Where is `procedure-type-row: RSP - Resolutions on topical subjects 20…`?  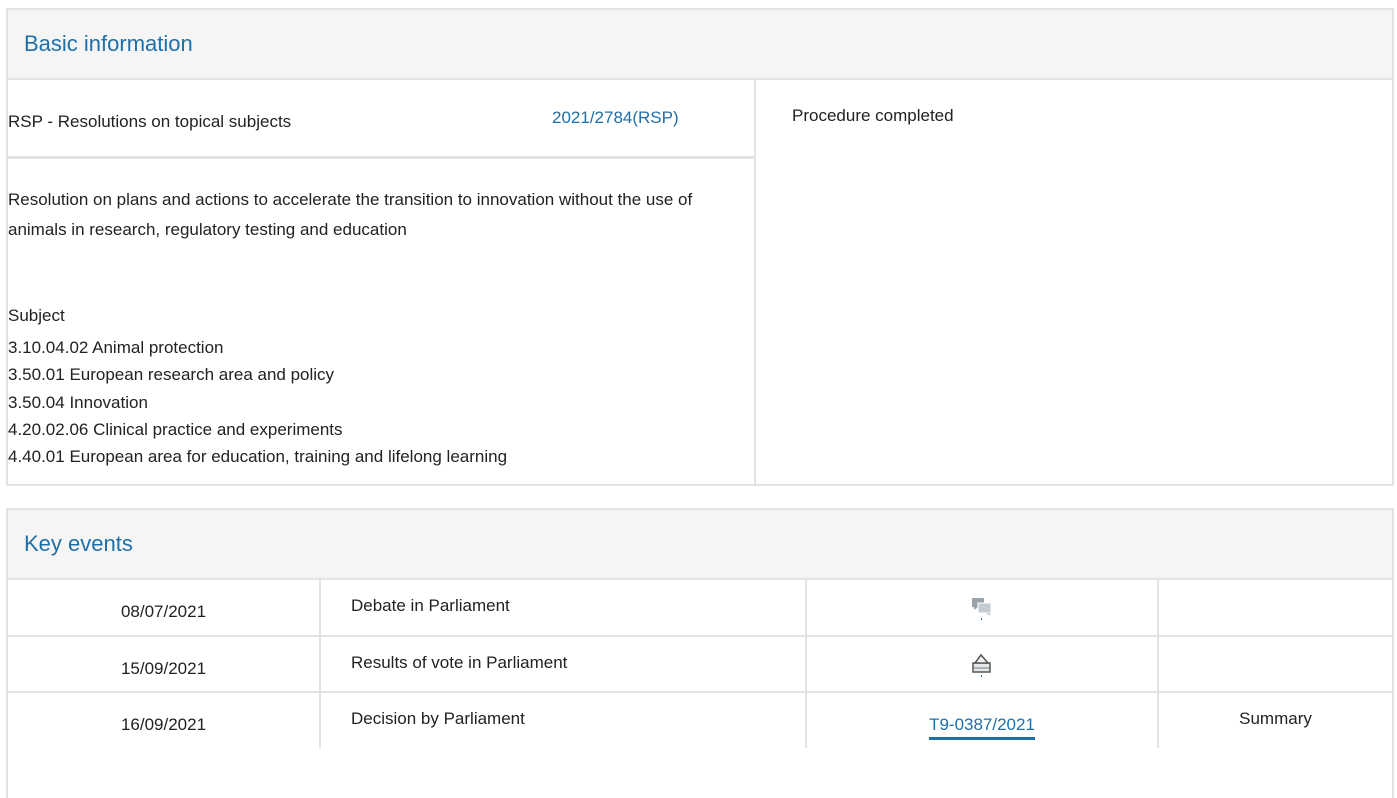 procedure-type-row: RSP - Resolutions on topical subjects 20… is located at coordinates (381, 119).